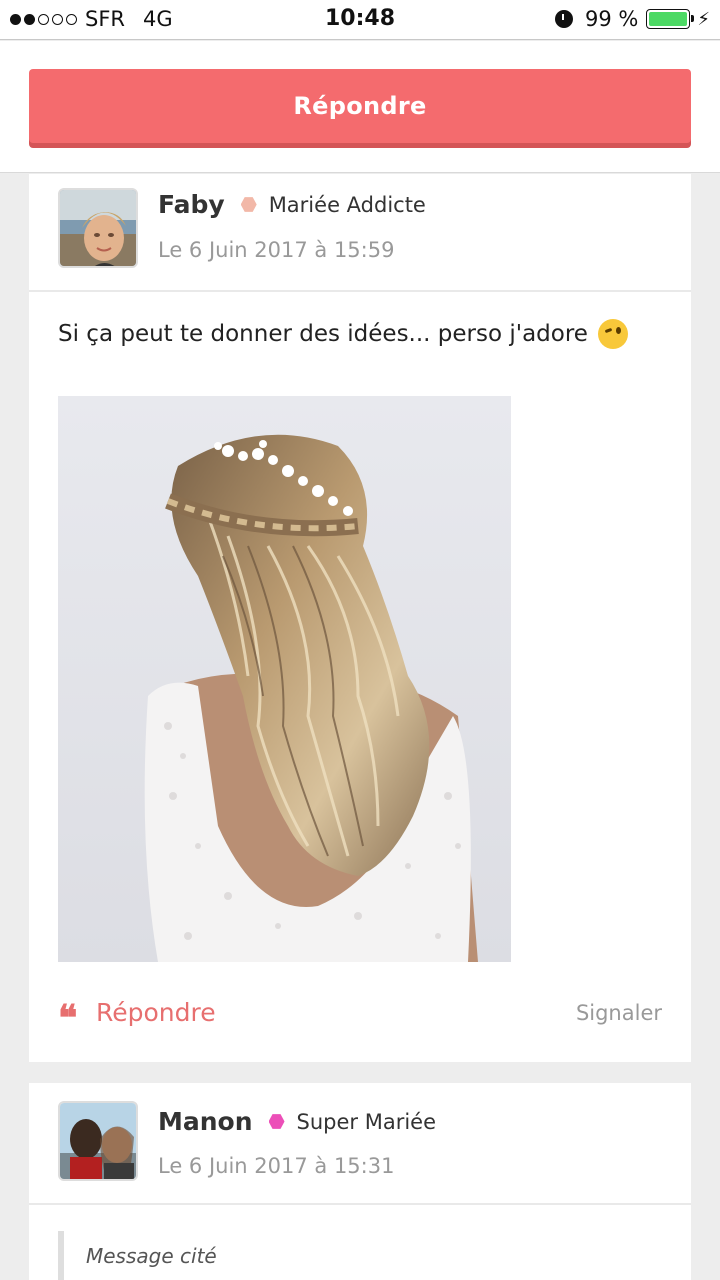  Describe the element at coordinates (612, 334) in the screenshot. I see `winking-face-icon` at that location.